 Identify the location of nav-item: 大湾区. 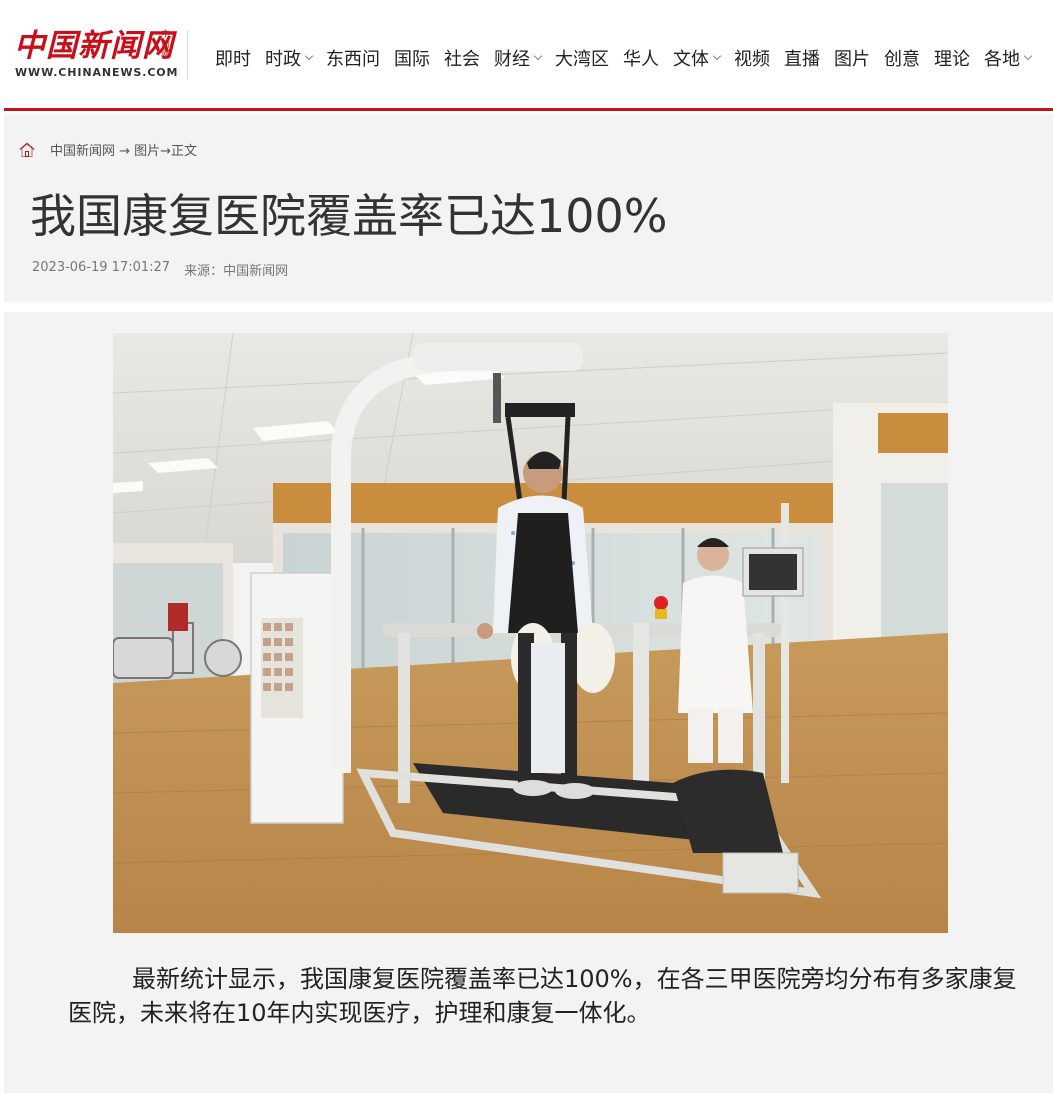
(582, 58).